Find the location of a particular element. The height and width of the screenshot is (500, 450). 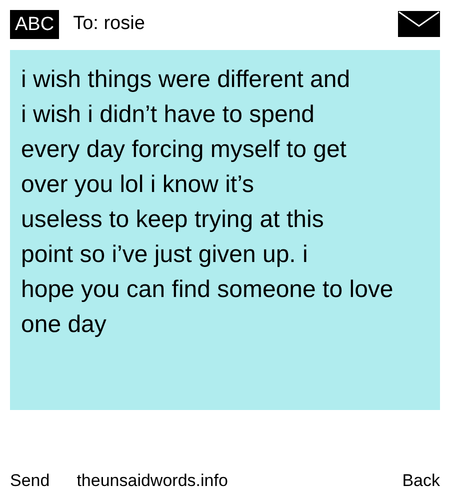

back-button: Back is located at coordinates (421, 480).